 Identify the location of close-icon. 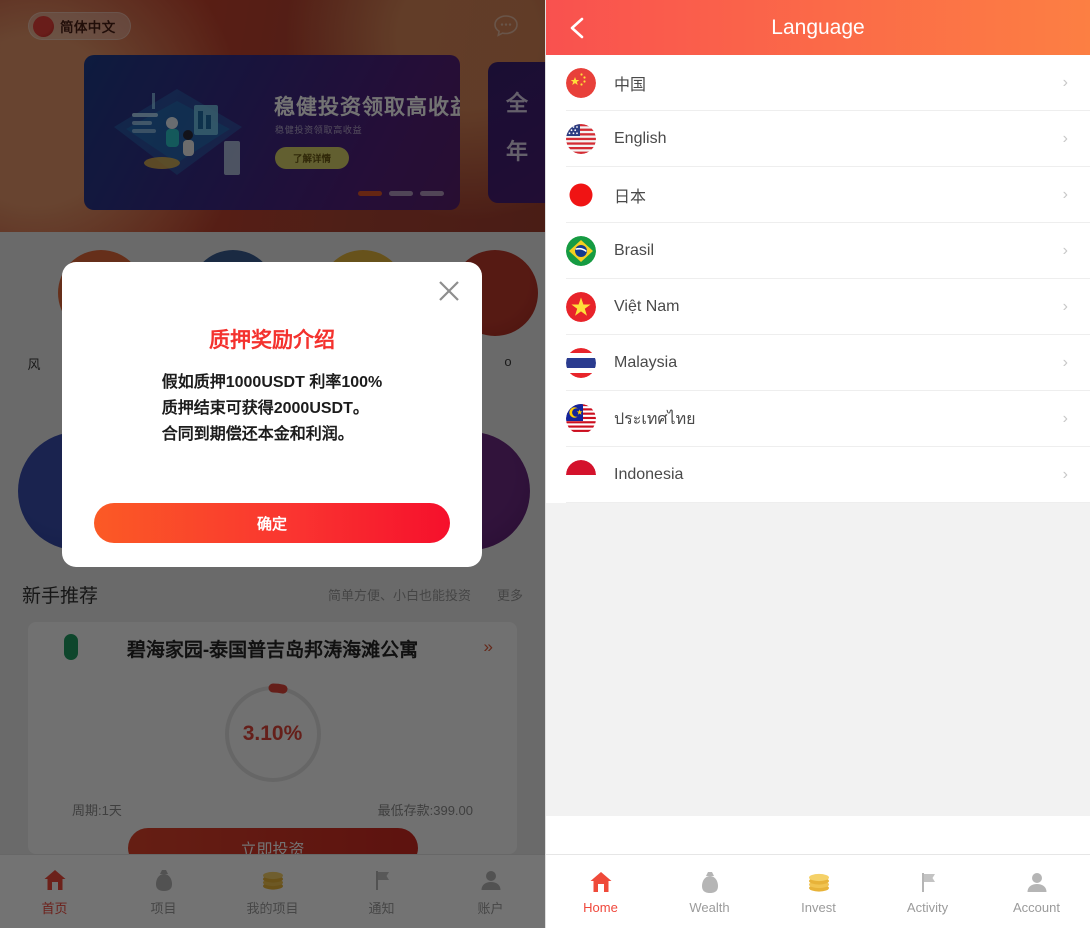
(449, 291).